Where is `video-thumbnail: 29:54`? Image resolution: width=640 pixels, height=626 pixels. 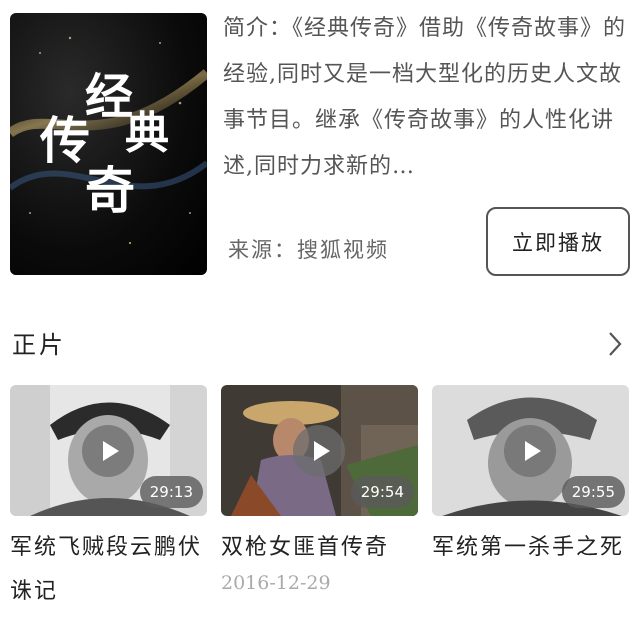
video-thumbnail: 29:54 is located at coordinates (319, 450).